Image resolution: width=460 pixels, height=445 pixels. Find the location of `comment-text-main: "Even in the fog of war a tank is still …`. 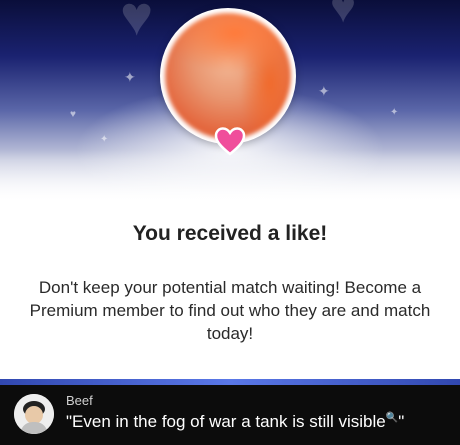

comment-text-main: "Even in the fog of war a tank is still … is located at coordinates (226, 421).